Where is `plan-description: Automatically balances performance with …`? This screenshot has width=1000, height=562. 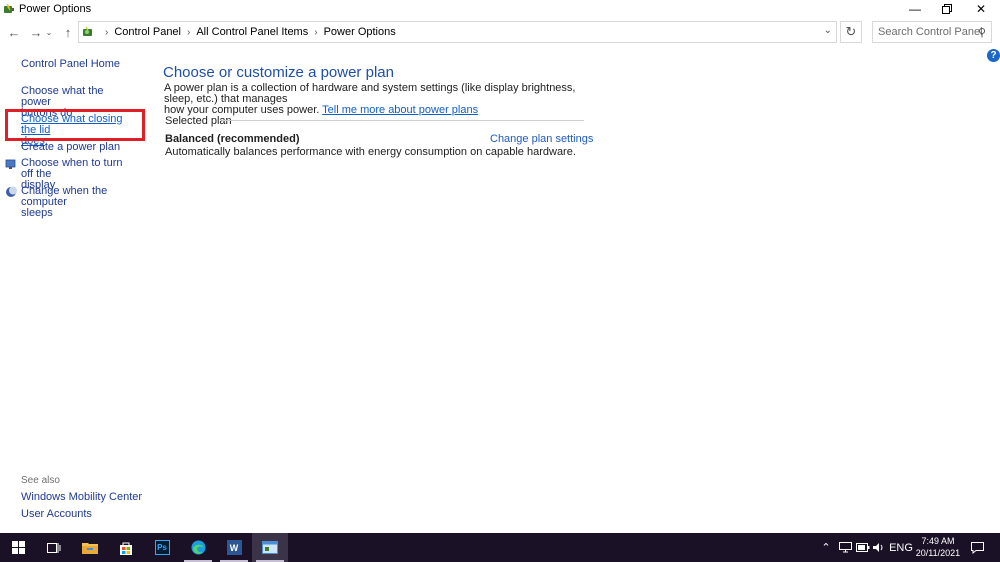
plan-description: Automatically balances performance with … is located at coordinates (370, 152).